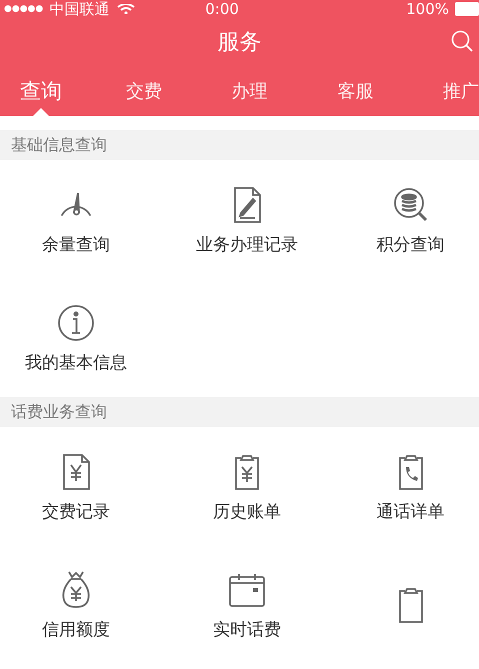  I want to click on wifi-icon, so click(126, 9).